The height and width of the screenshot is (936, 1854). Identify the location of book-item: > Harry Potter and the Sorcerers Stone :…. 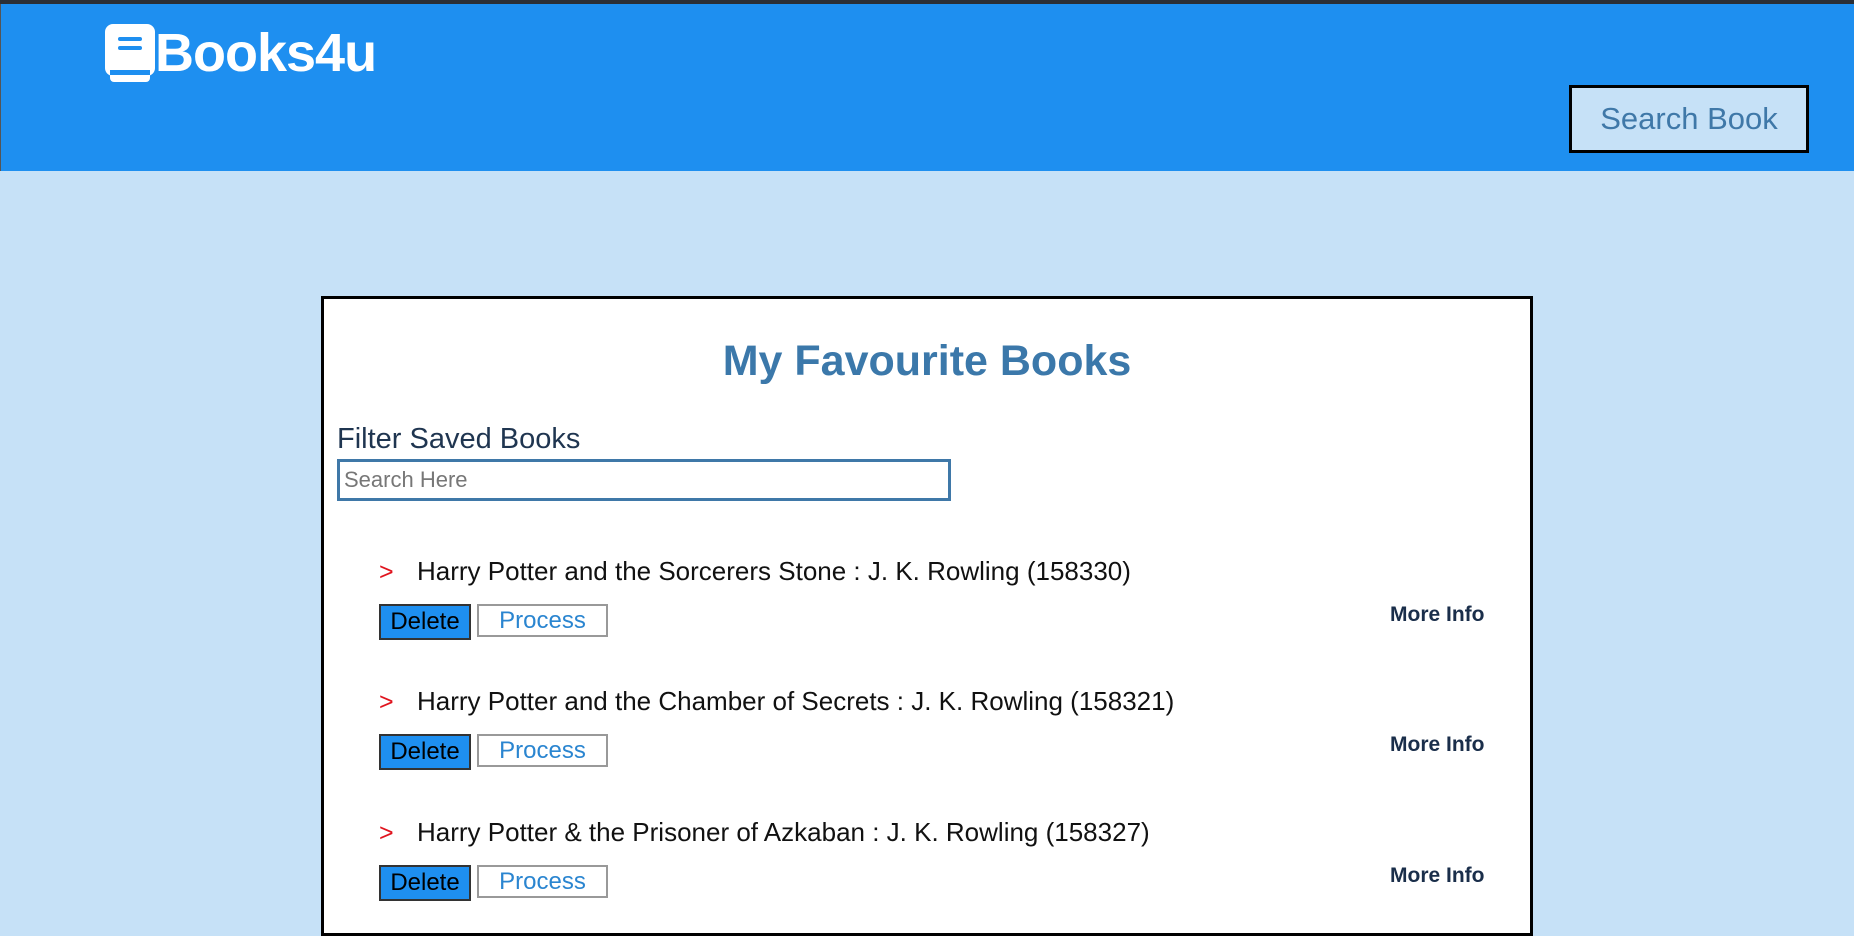
(927, 602).